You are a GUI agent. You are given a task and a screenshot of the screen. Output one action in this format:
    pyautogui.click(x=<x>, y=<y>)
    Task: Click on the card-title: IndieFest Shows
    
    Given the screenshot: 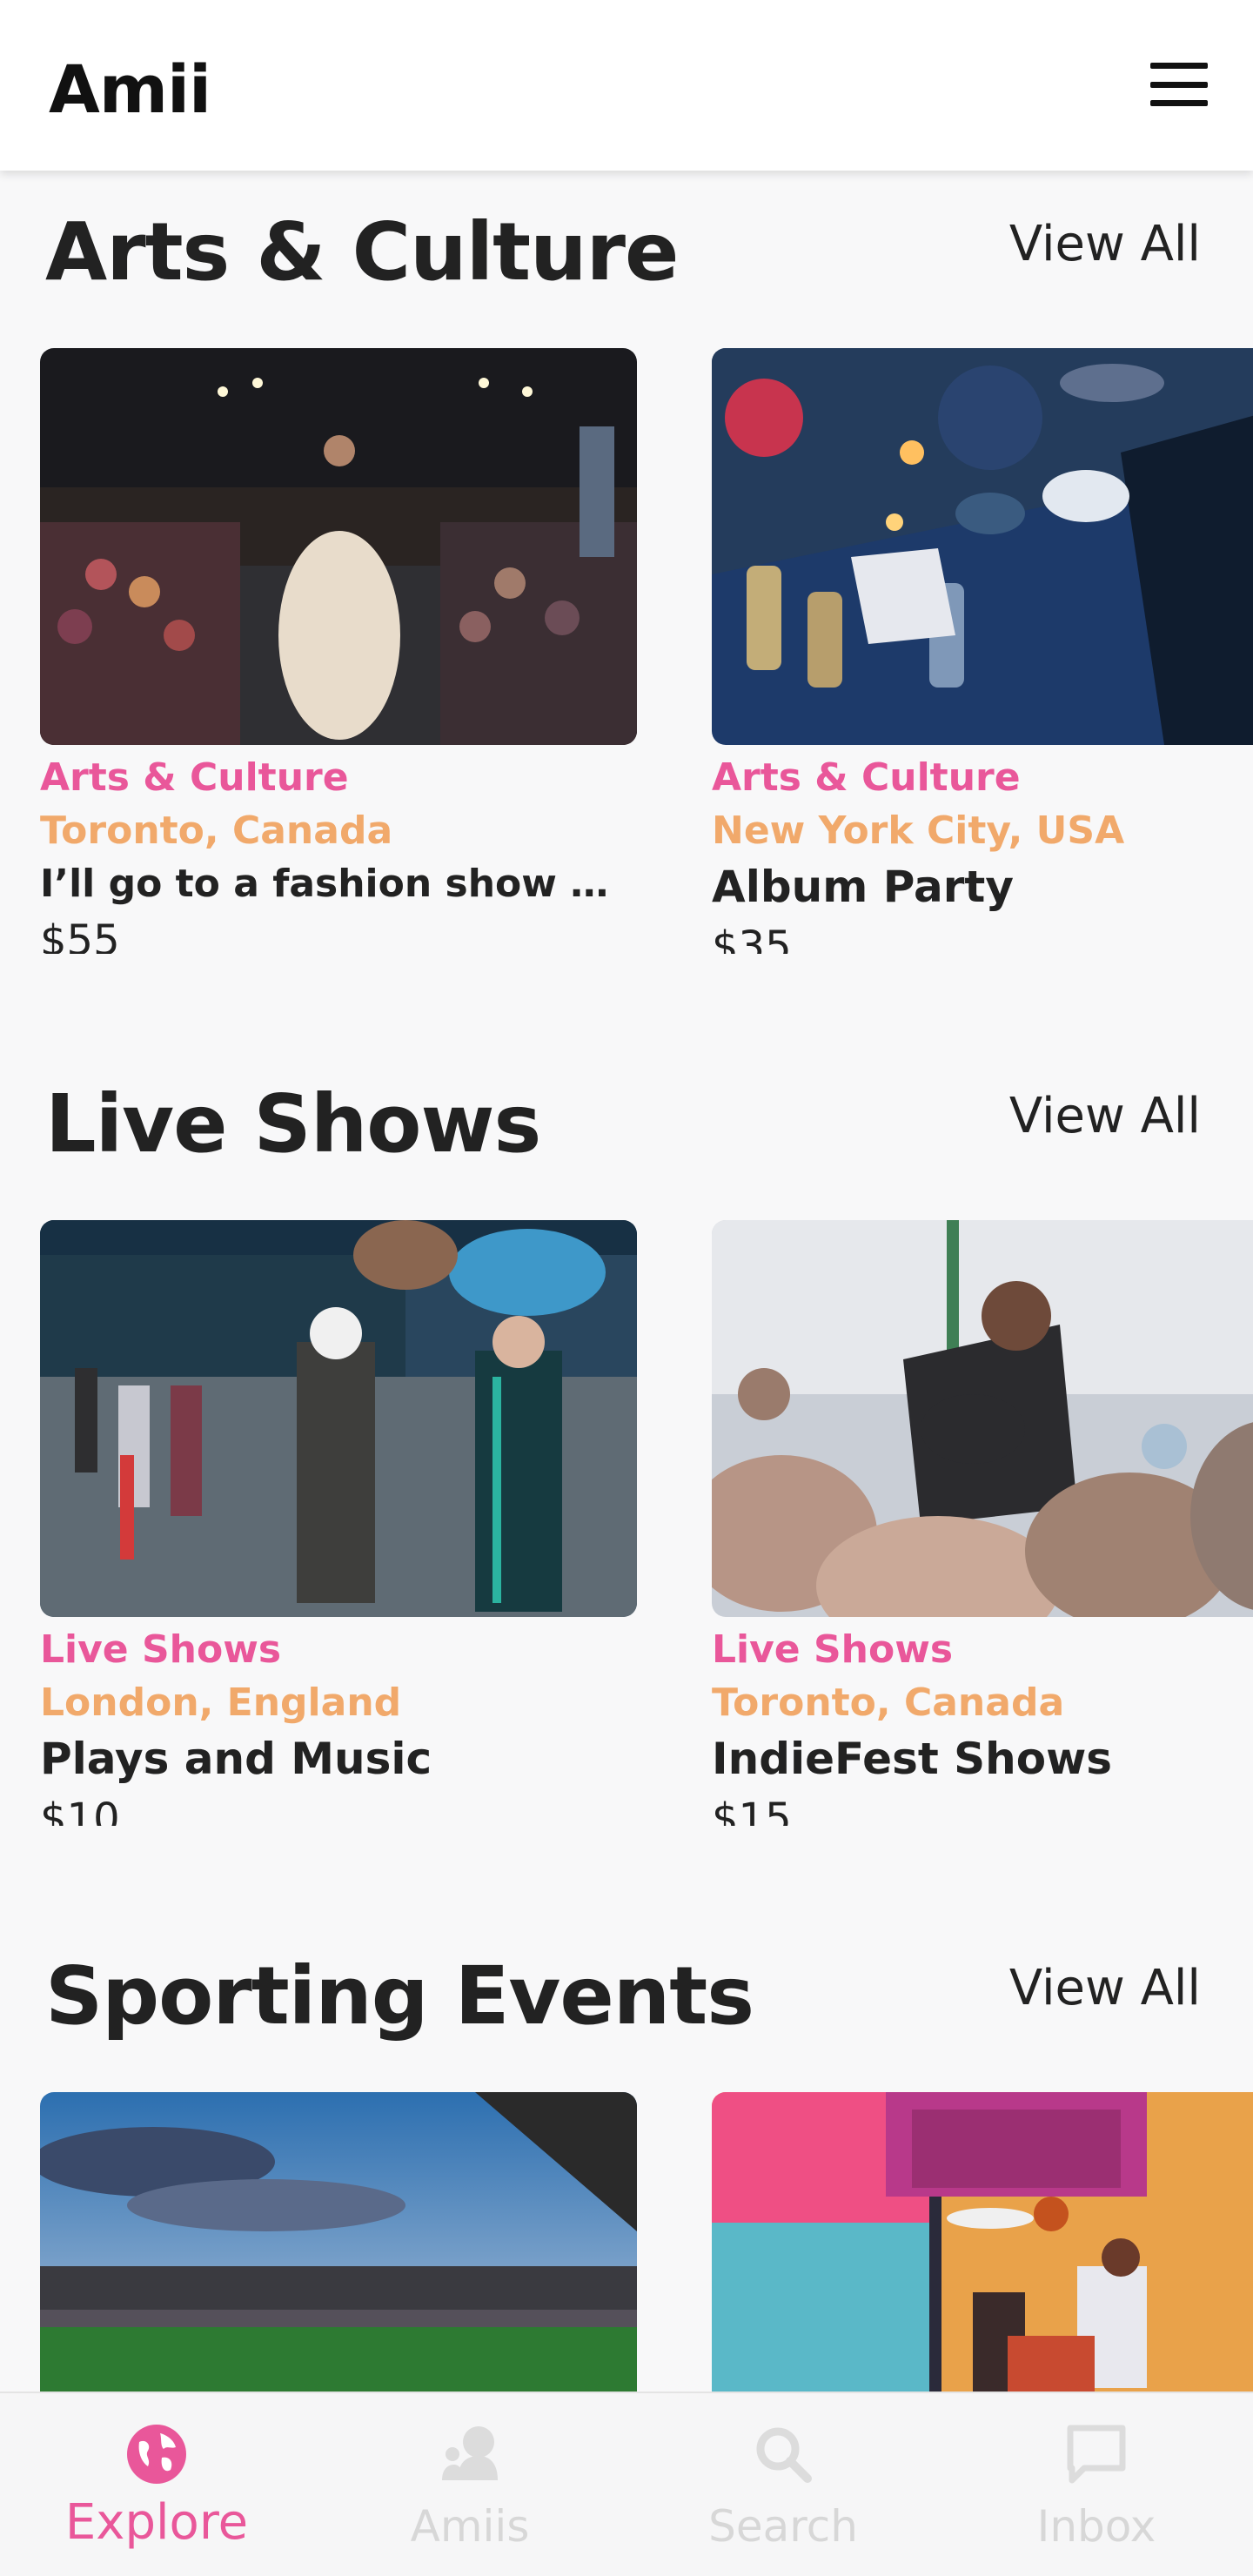 What is the action you would take?
    pyautogui.click(x=913, y=1759)
    